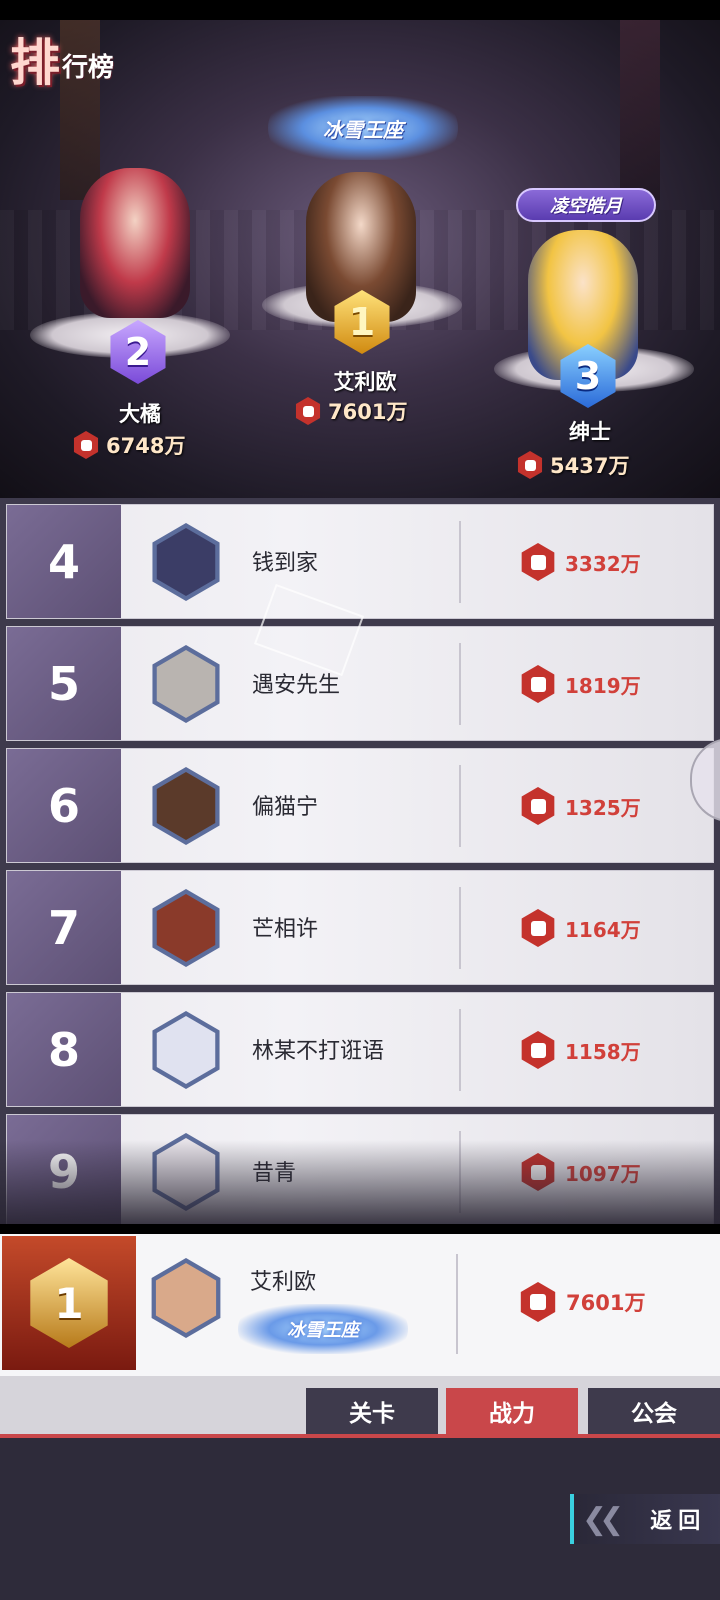 The height and width of the screenshot is (1600, 720). Describe the element at coordinates (285, 929) in the screenshot. I see `player-name: 芒相许` at that location.